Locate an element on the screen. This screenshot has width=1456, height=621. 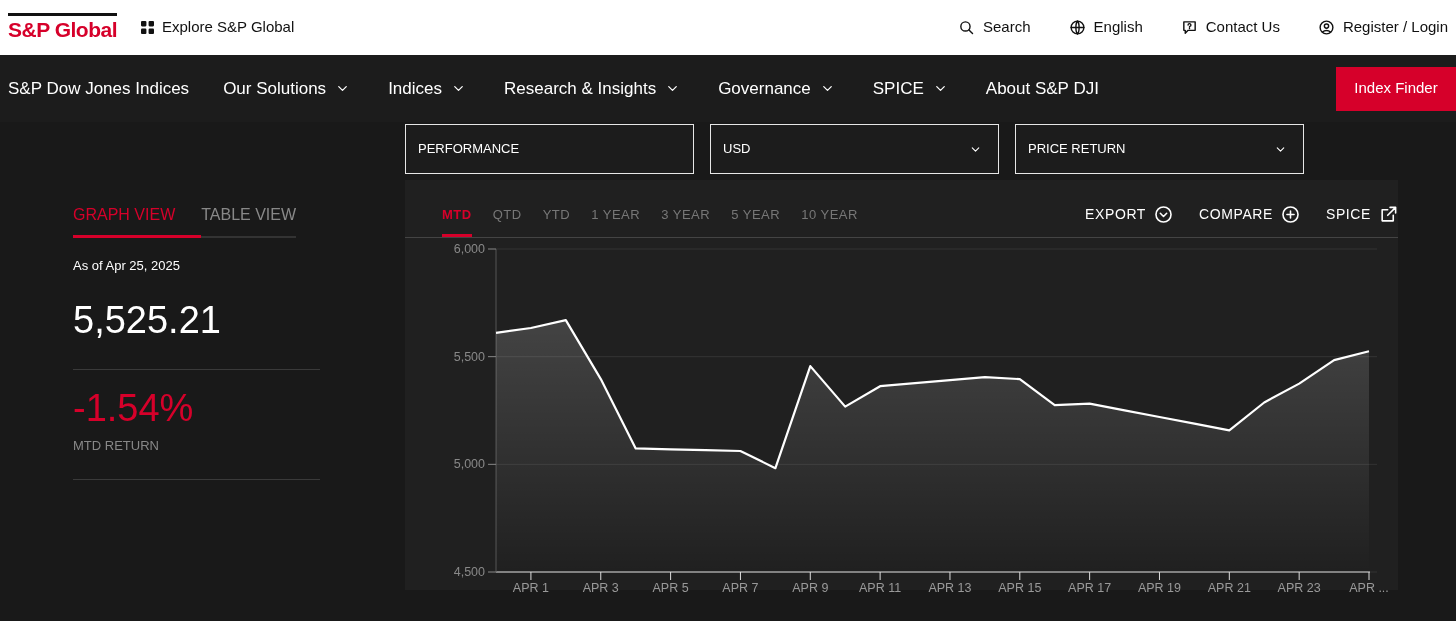
dropdown-select: PRICE RETURN is located at coordinates (1159, 149).